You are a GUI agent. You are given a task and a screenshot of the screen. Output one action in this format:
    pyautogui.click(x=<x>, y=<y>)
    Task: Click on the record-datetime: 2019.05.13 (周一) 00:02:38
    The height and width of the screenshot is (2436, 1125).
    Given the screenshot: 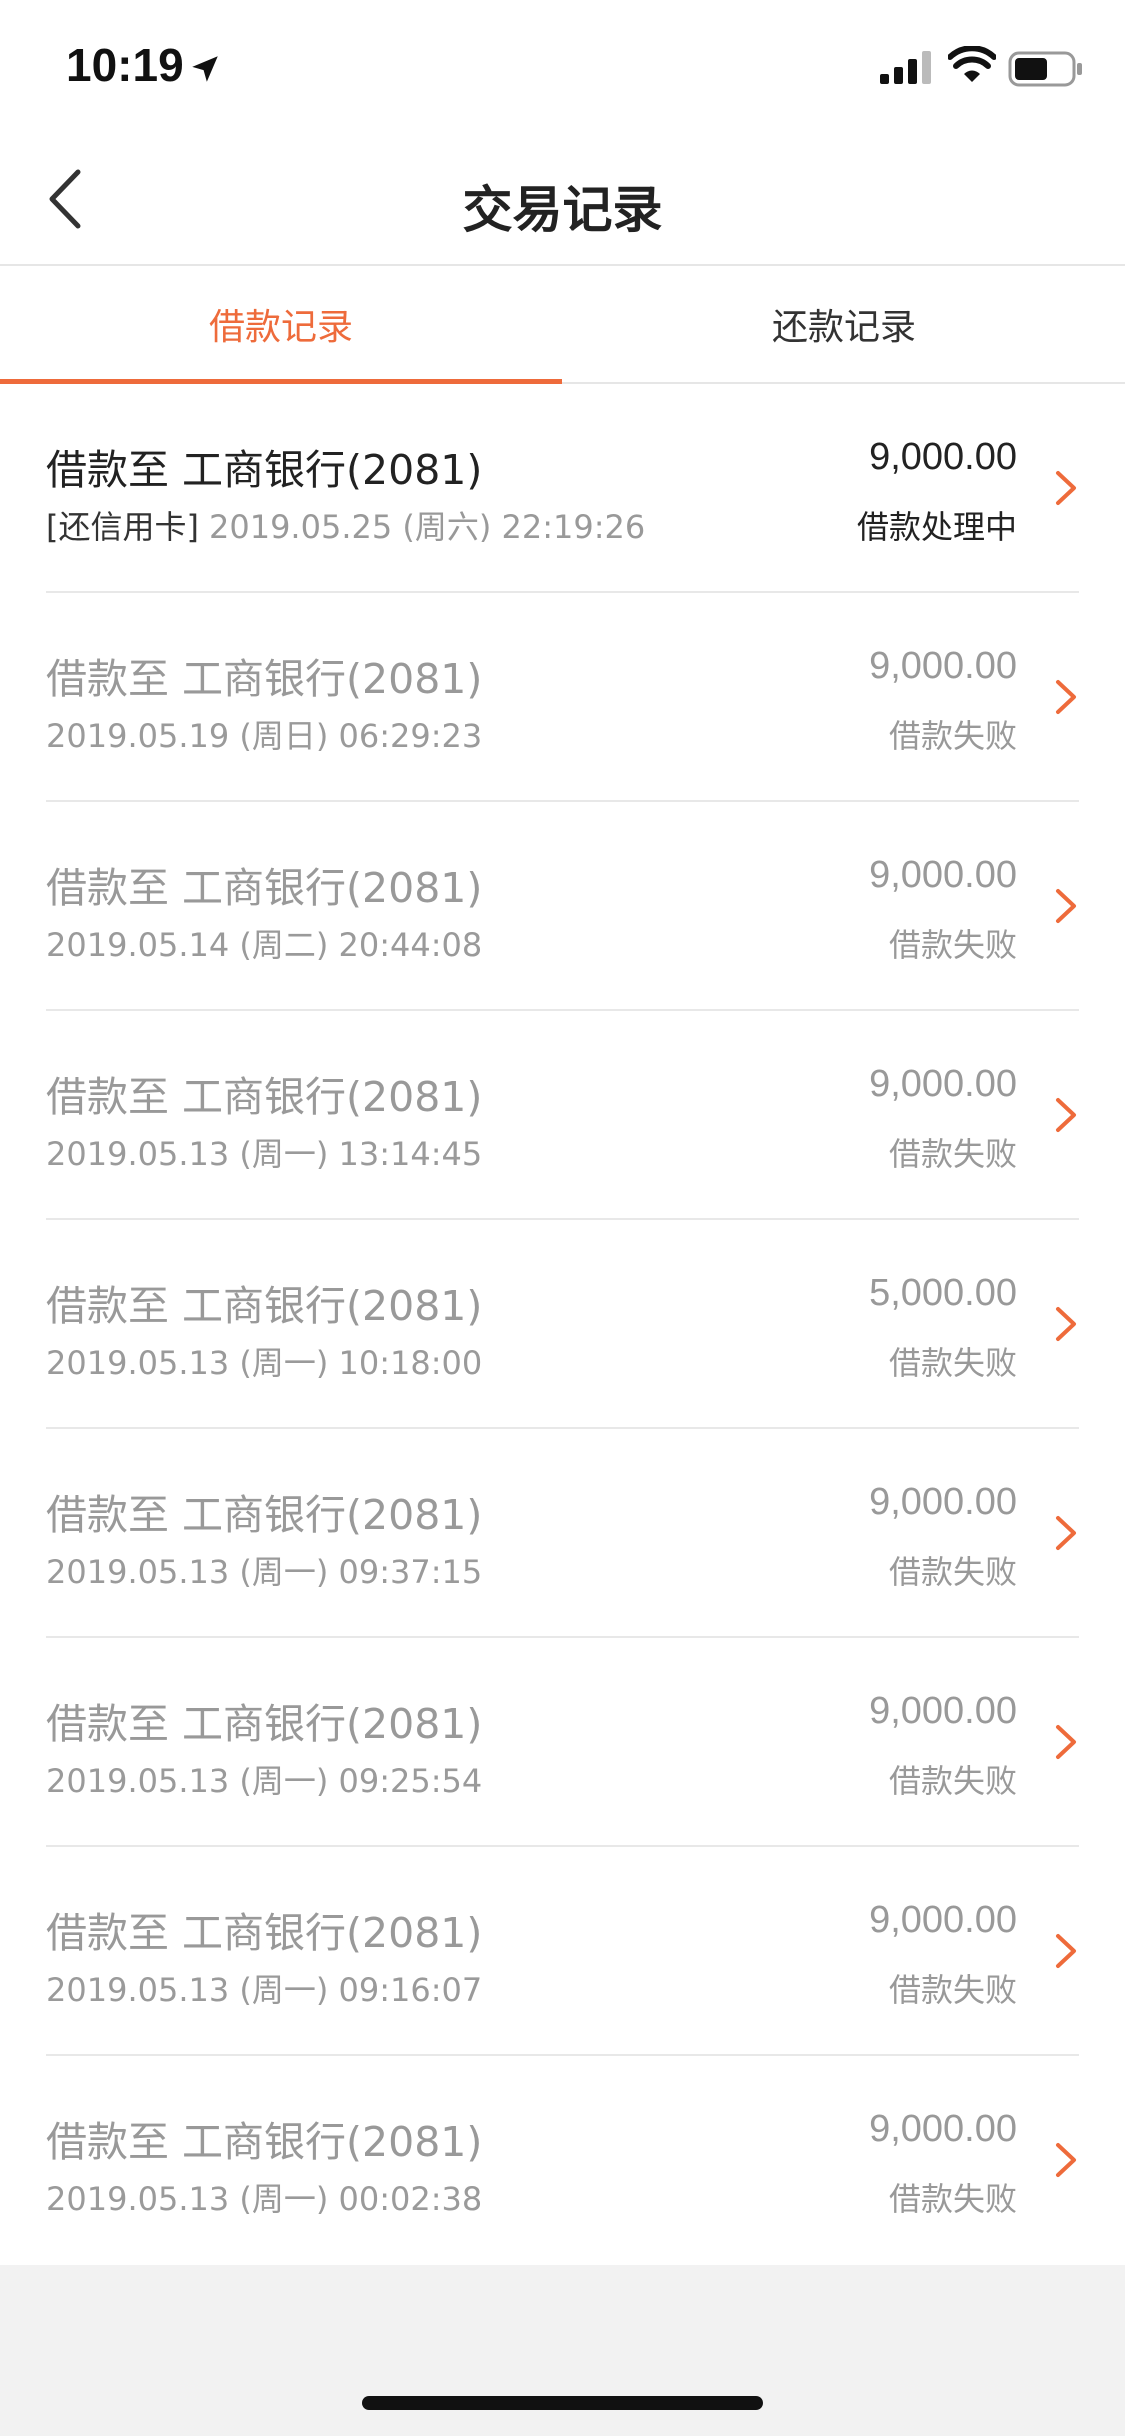 What is the action you would take?
    pyautogui.click(x=264, y=2199)
    